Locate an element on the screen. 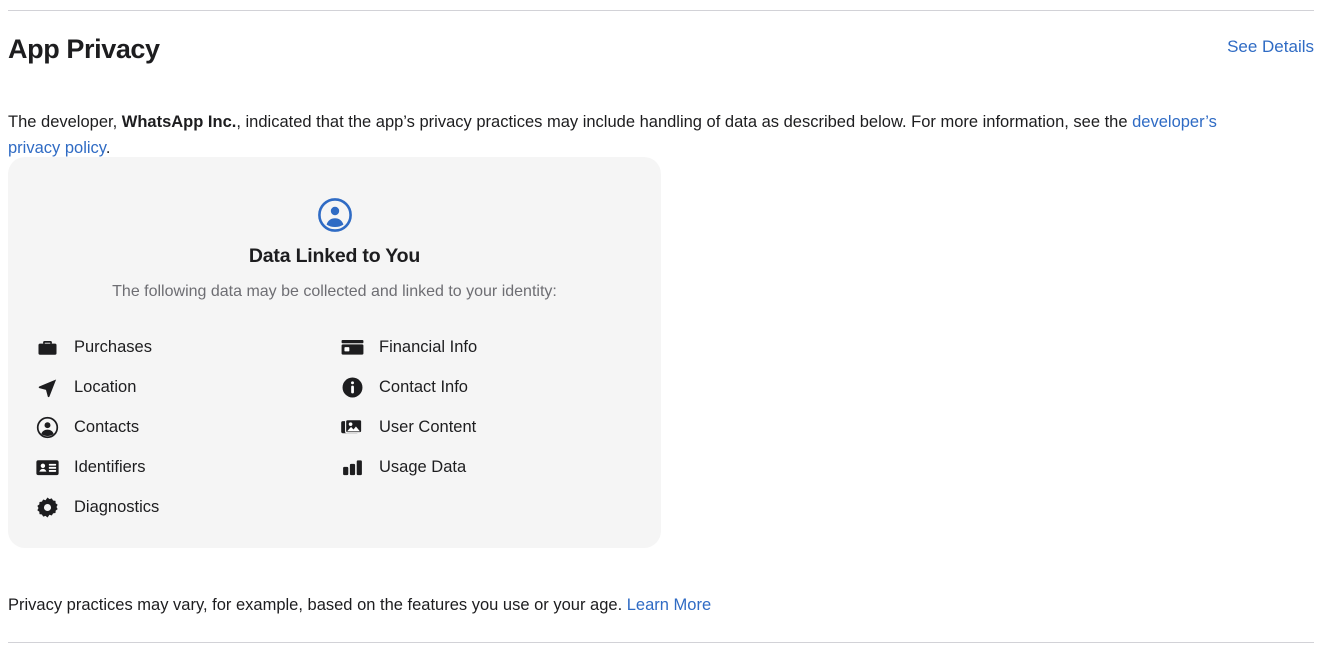  data-item-label: Diagnostics is located at coordinates (117, 507).